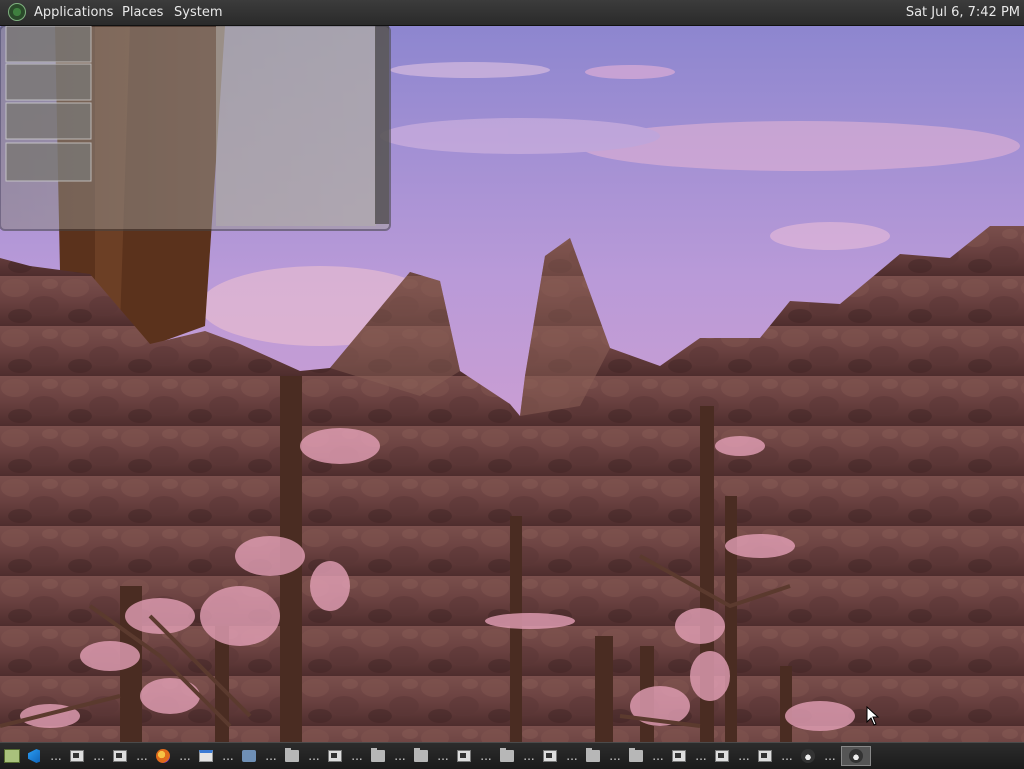  I want to click on file-manager-icon, so click(12, 756).